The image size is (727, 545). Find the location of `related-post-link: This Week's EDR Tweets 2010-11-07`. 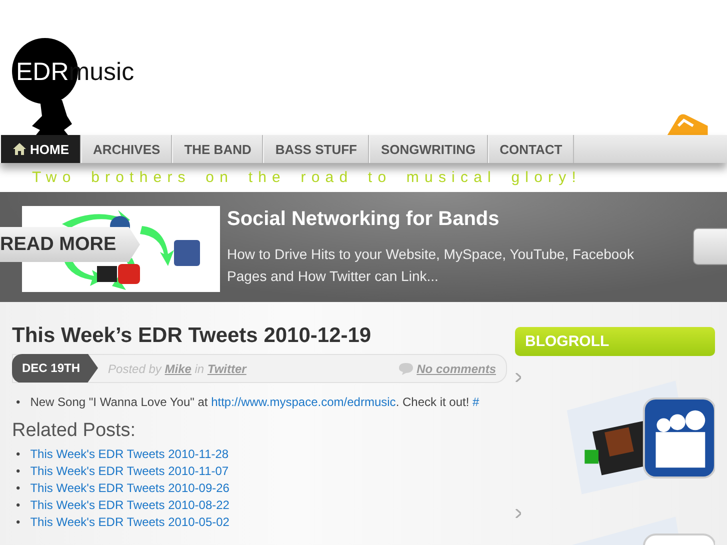

related-post-link: This Week's EDR Tweets 2010-11-07 is located at coordinates (129, 471).